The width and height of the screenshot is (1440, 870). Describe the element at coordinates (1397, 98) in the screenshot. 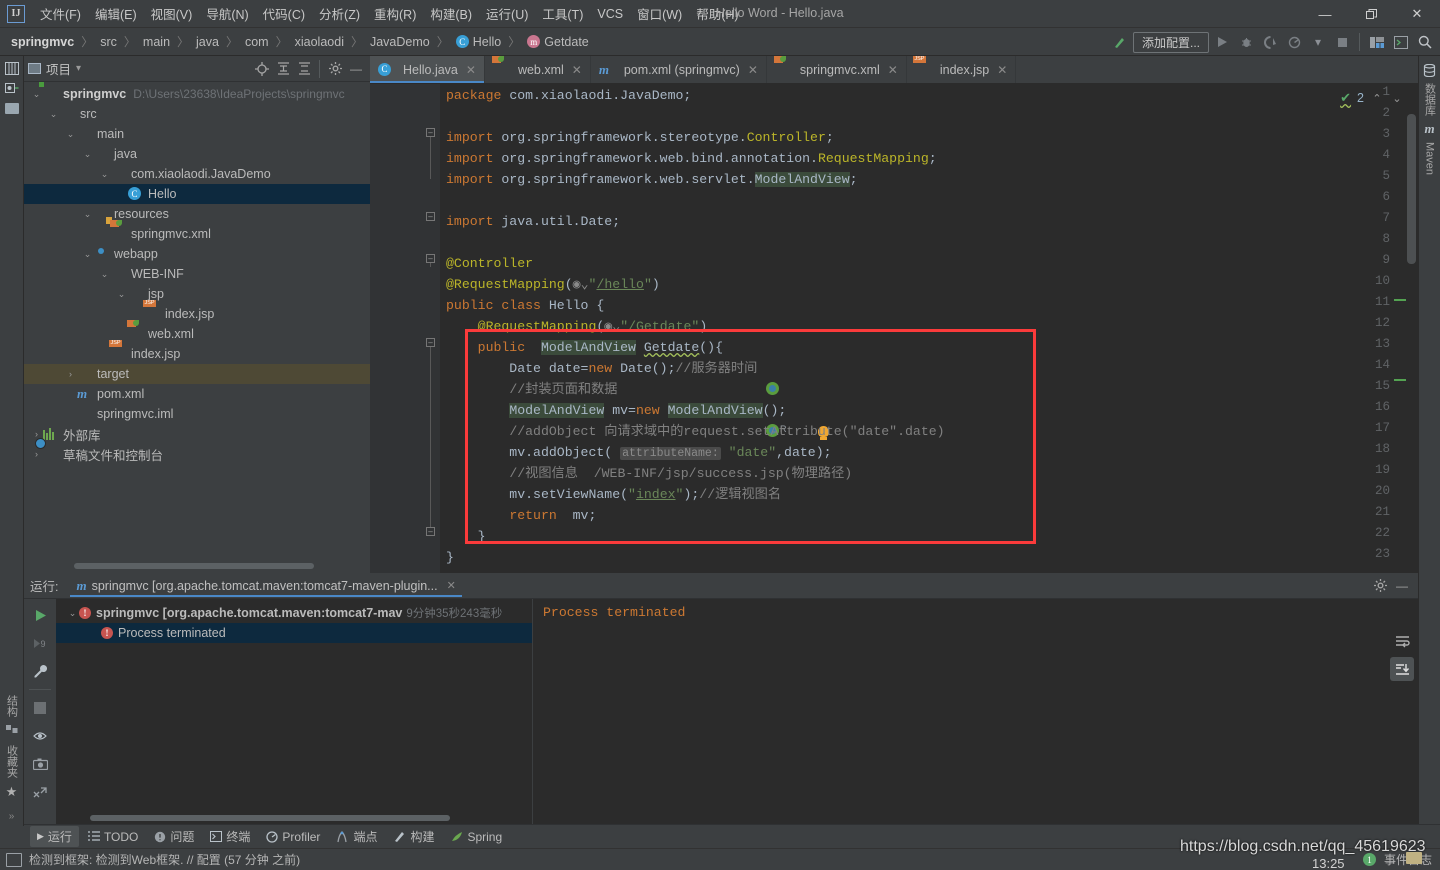

I see `next-problem-icon: ⌄` at that location.